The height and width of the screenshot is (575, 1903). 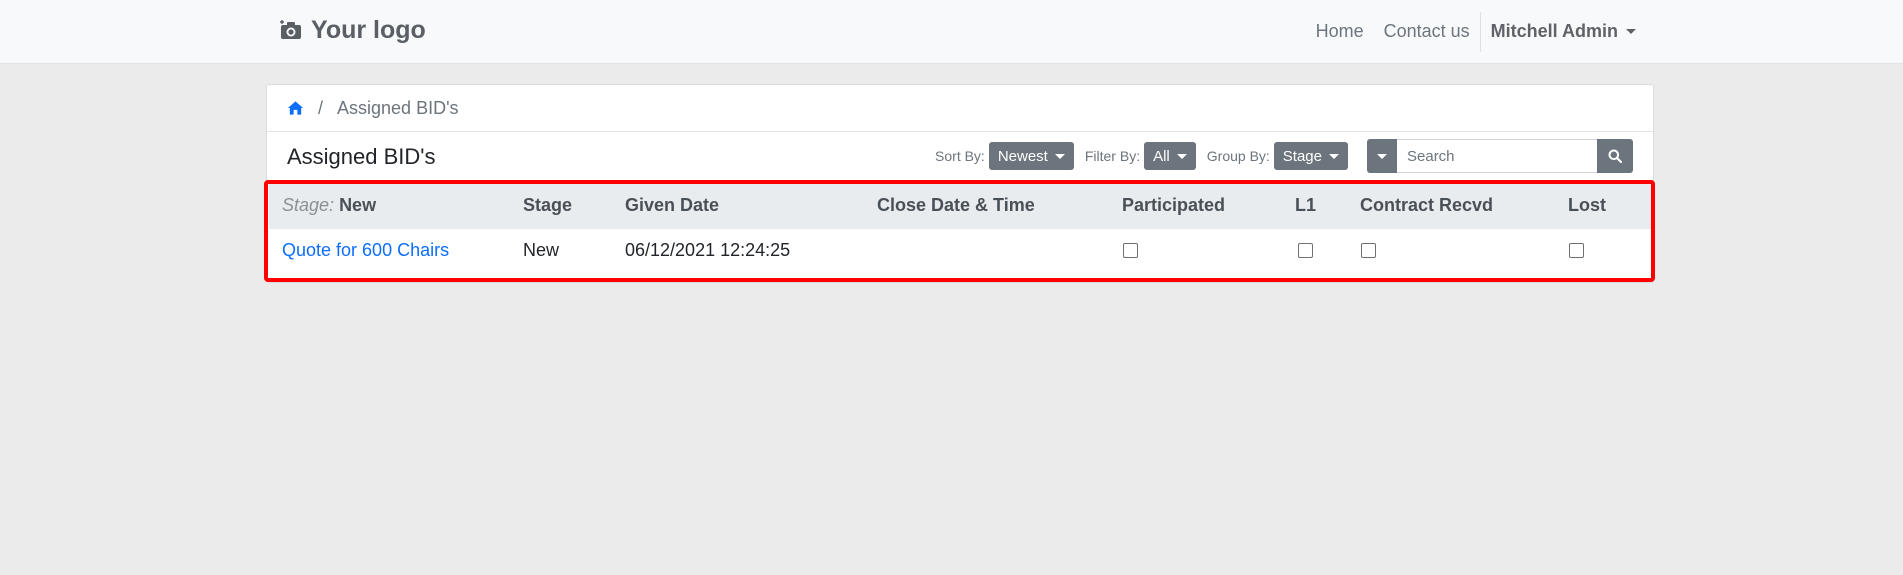 I want to click on sort-label: Sort By:, so click(x=960, y=156).